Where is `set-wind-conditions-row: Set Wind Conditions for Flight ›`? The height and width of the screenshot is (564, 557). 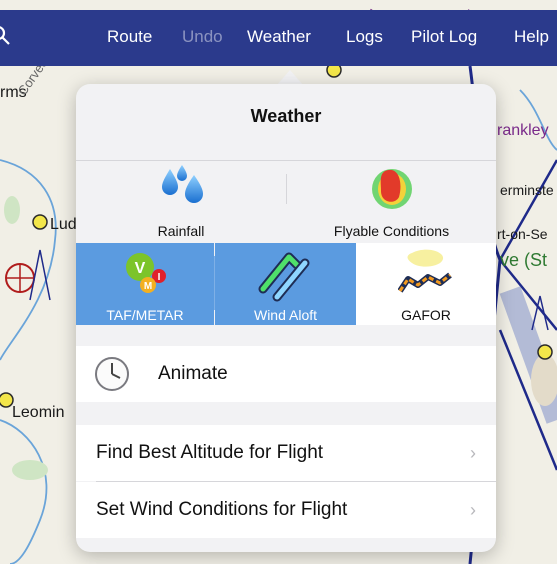 set-wind-conditions-row: Set Wind Conditions for Flight › is located at coordinates (286, 510).